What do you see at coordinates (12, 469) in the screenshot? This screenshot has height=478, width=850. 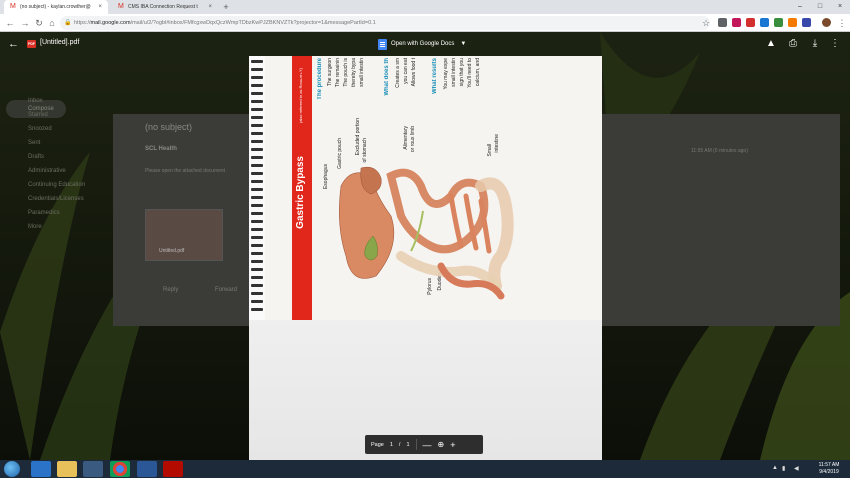 I see `windows-start-icon` at bounding box center [12, 469].